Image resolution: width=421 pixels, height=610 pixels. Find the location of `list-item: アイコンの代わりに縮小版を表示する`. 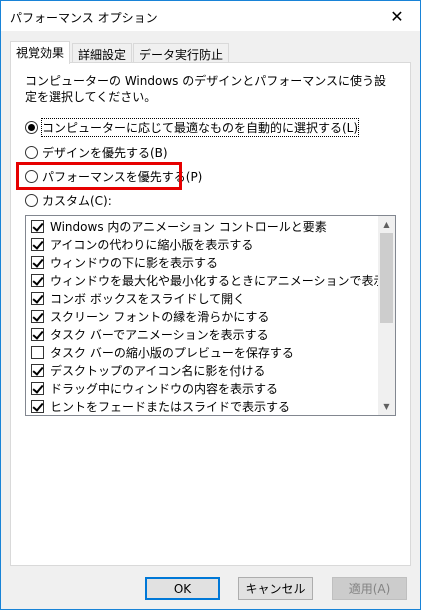

list-item: アイコンの代わりに縮小版を表示する is located at coordinates (142, 244).